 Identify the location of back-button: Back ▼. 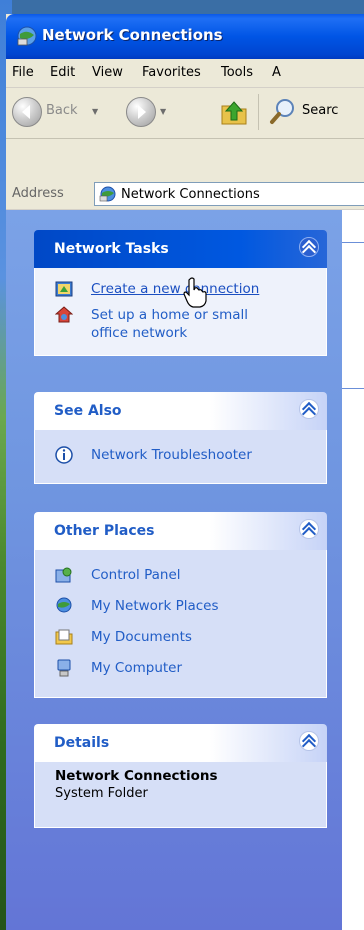
(67, 112).